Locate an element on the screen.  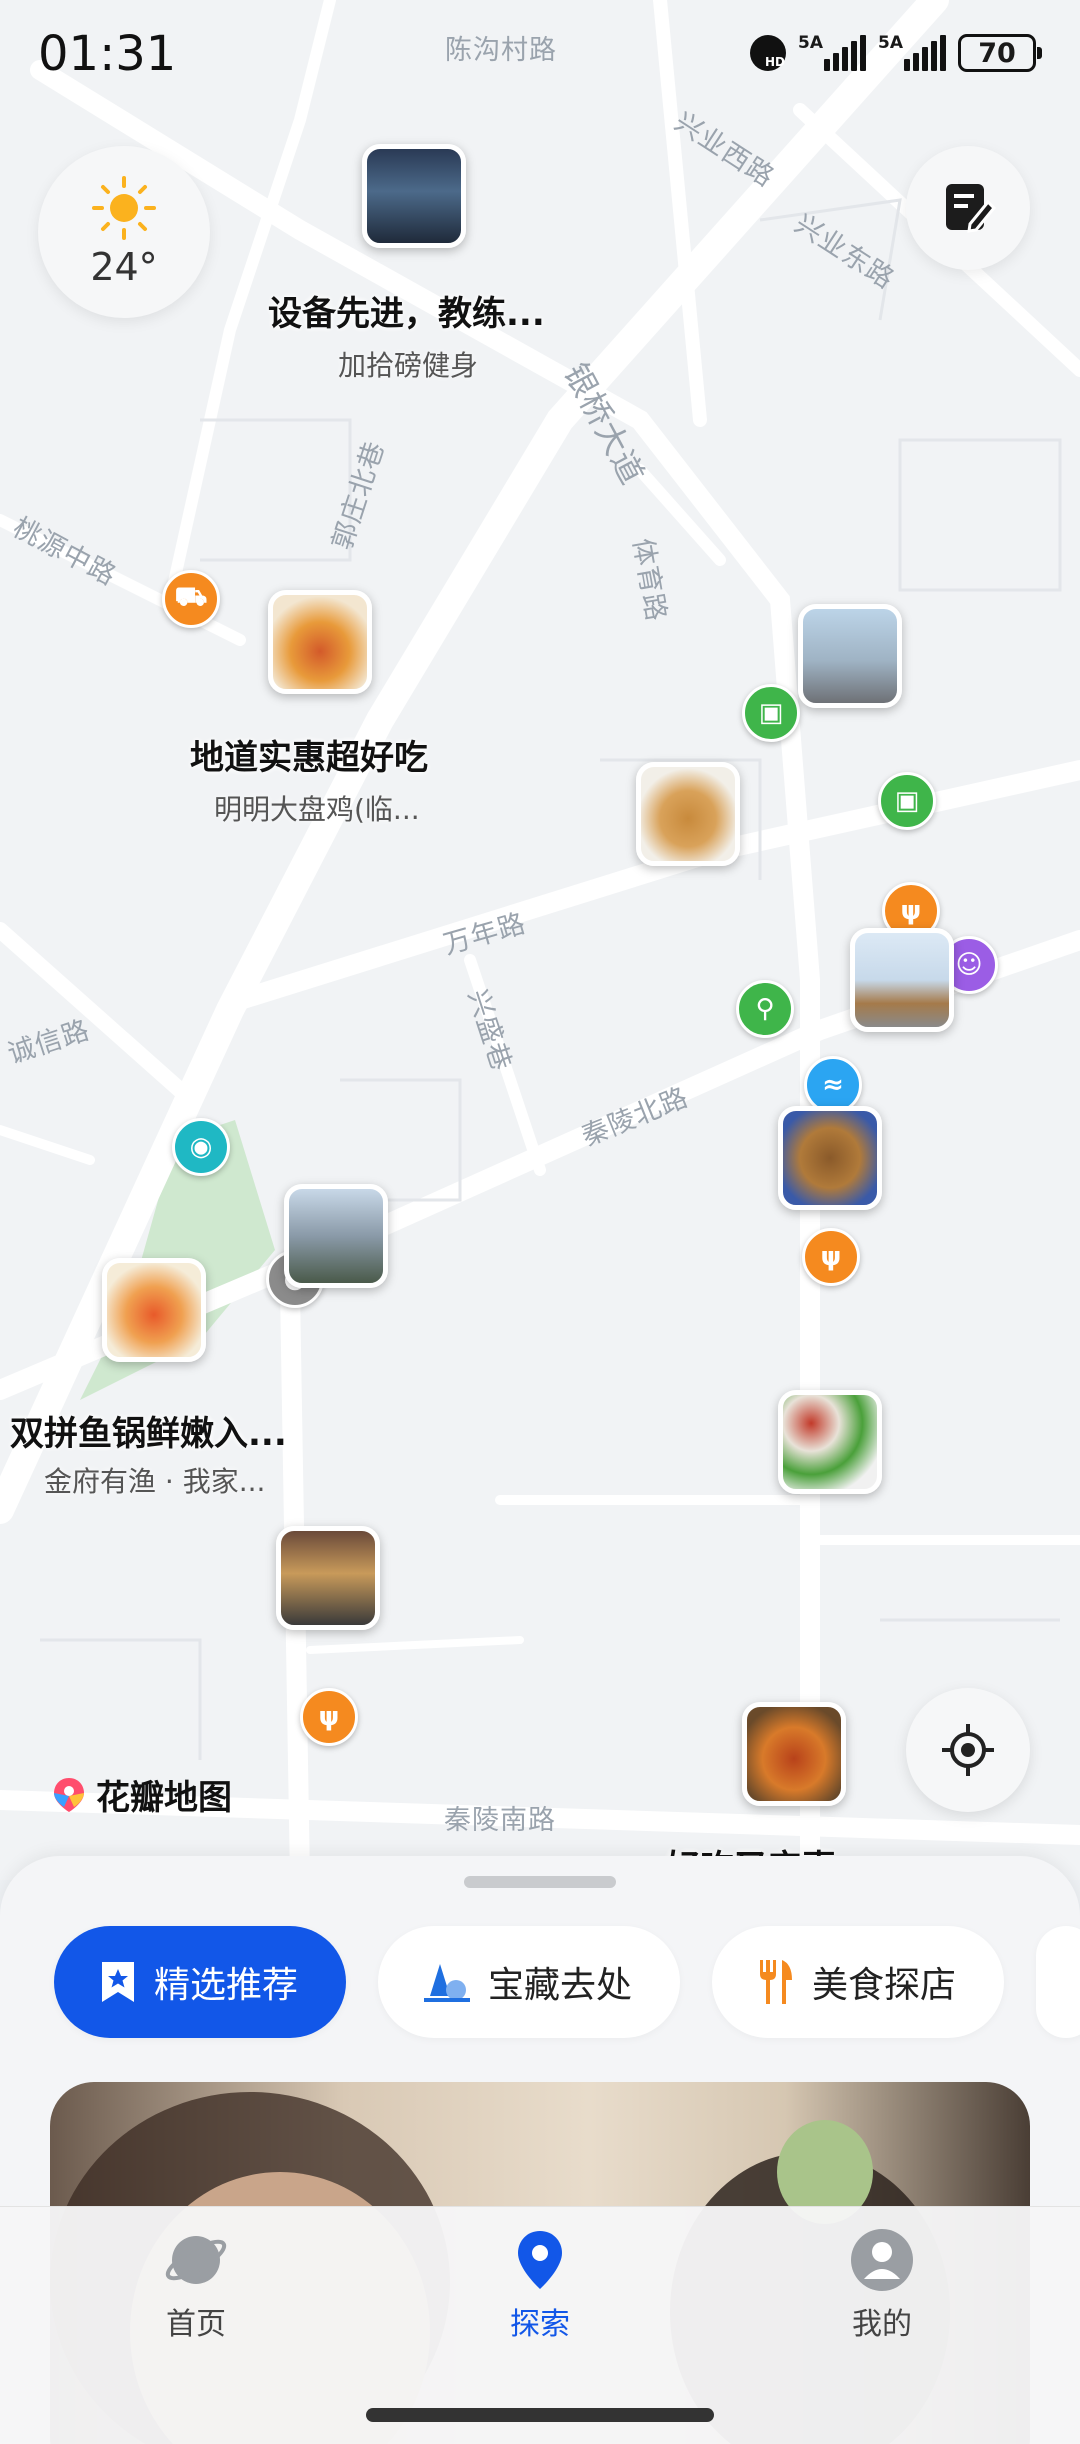
notes-button is located at coordinates (968, 208).